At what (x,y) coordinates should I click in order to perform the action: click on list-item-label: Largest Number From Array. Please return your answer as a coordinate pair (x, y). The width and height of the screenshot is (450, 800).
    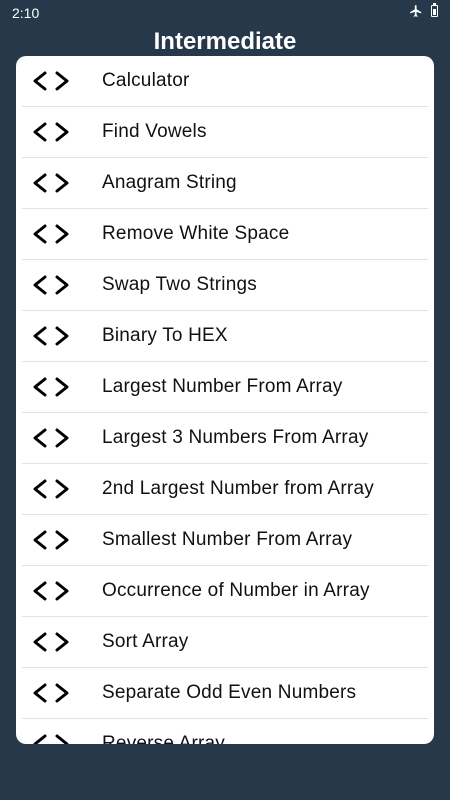
    Looking at the image, I should click on (222, 386).